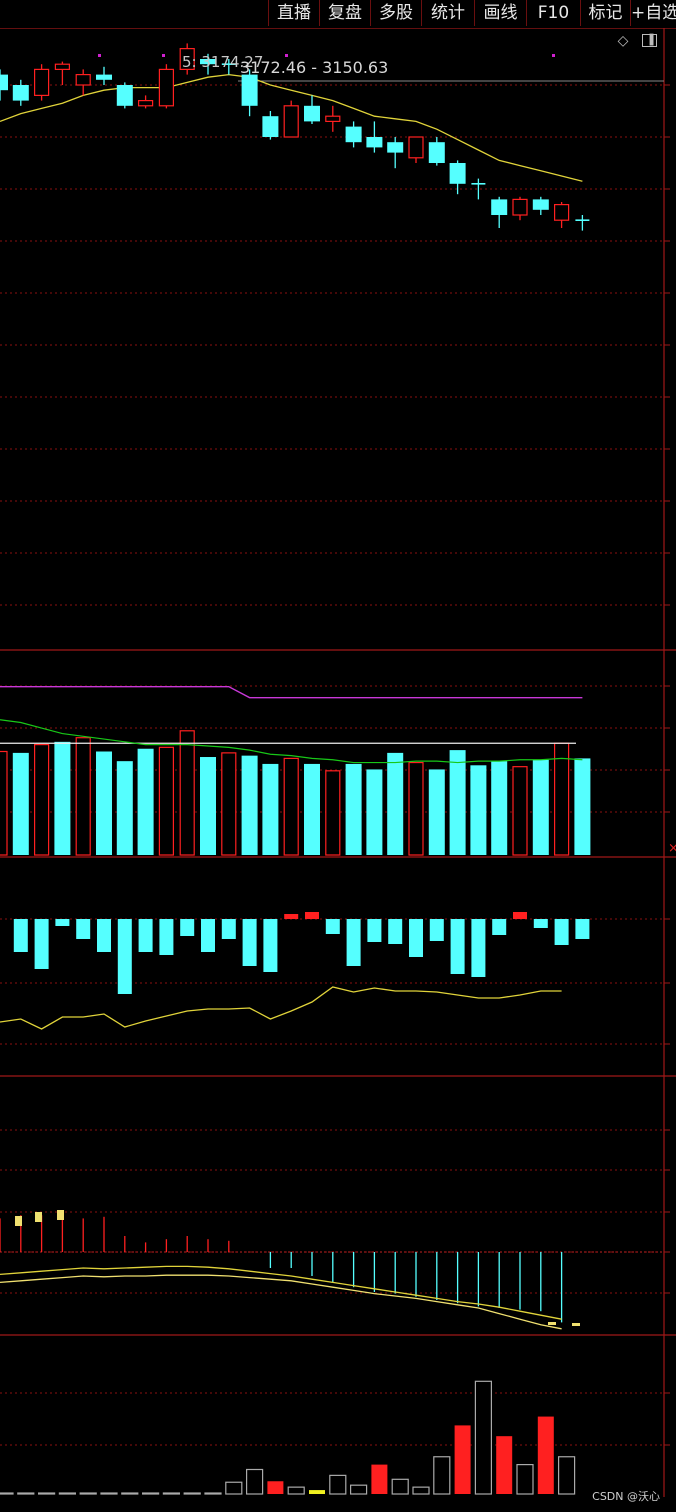 This screenshot has width=676, height=1512. I want to click on toolbar-button-0: 直播, so click(293, 13).